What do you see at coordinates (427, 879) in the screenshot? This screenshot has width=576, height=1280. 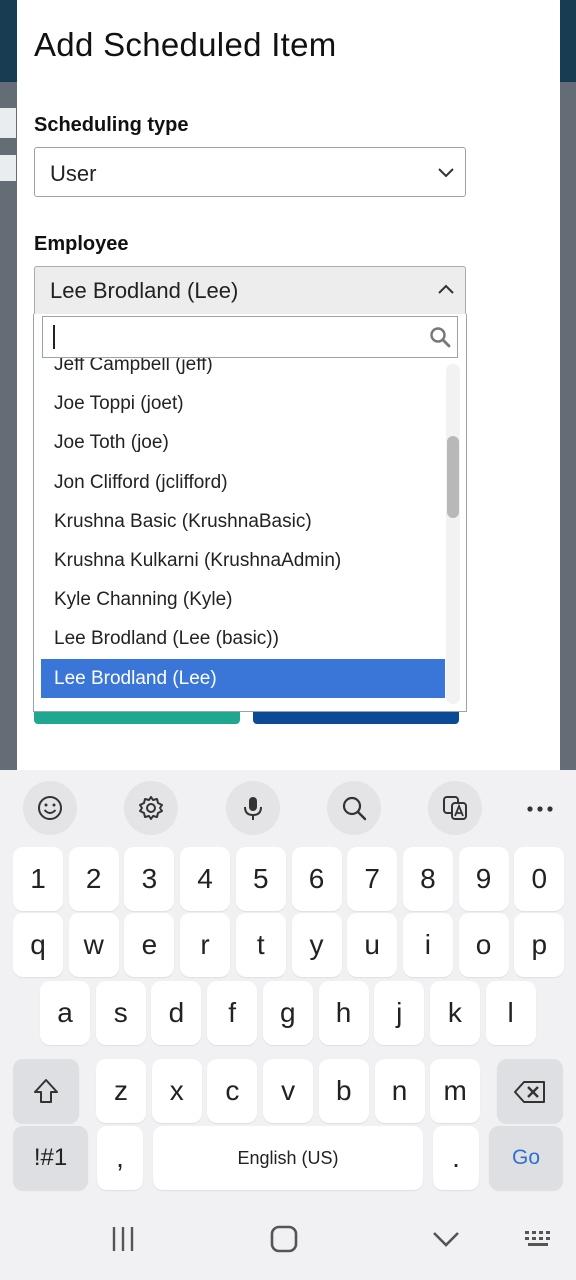 I see `key-8: 8` at bounding box center [427, 879].